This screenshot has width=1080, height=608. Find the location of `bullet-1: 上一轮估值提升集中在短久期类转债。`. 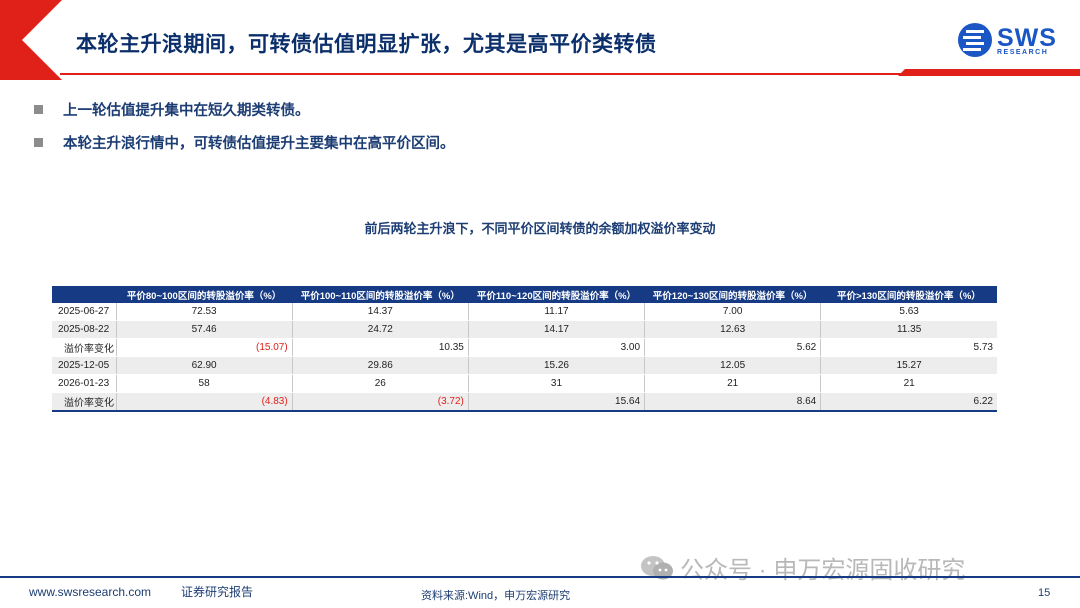

bullet-1: 上一轮估值提升集中在短久期类转债。 is located at coordinates (172, 109).